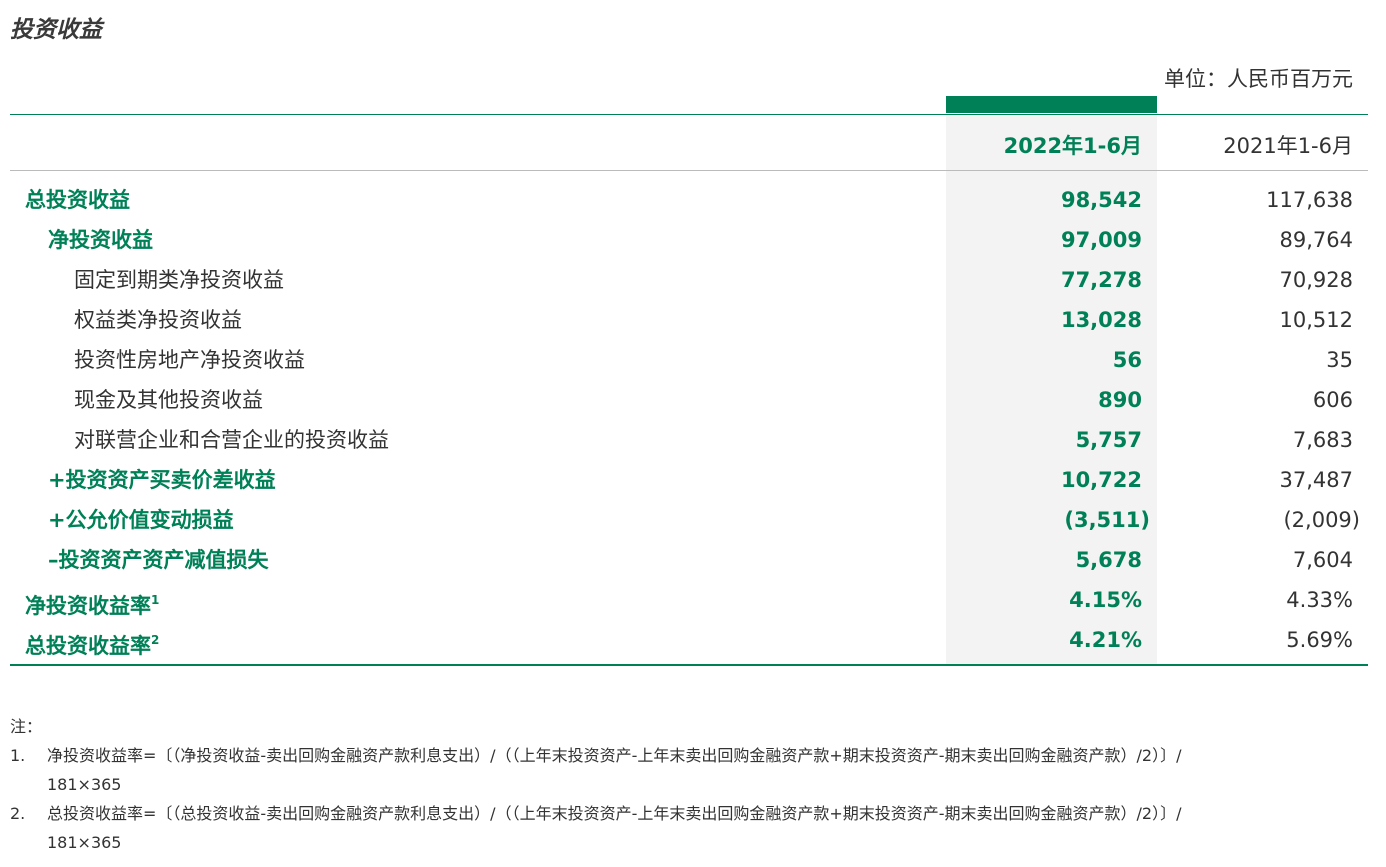 The width and height of the screenshot is (1386, 867). I want to click on row-current-value: 56, so click(1127, 360).